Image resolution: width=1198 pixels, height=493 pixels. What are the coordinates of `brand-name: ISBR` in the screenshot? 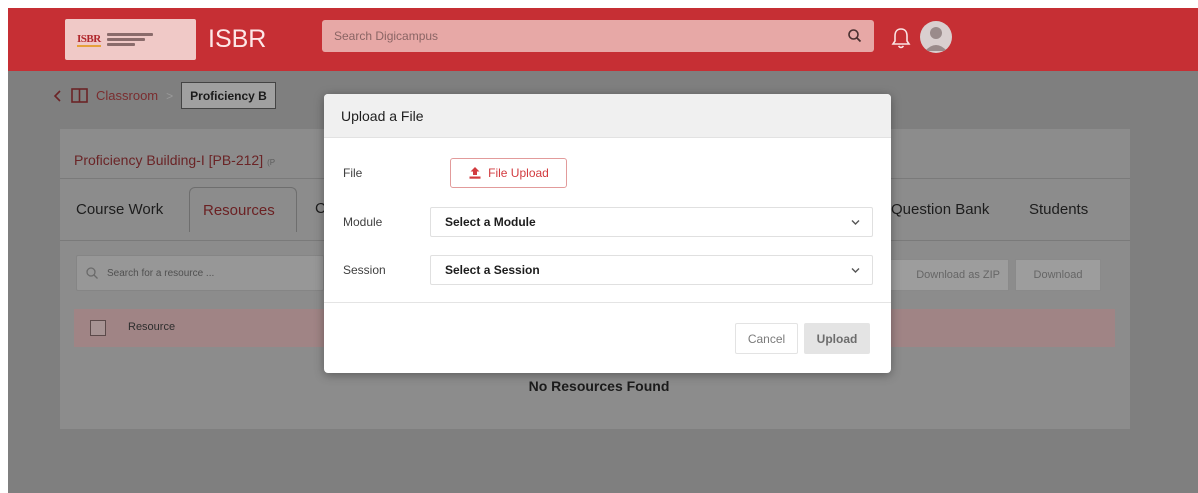 It's located at (237, 39).